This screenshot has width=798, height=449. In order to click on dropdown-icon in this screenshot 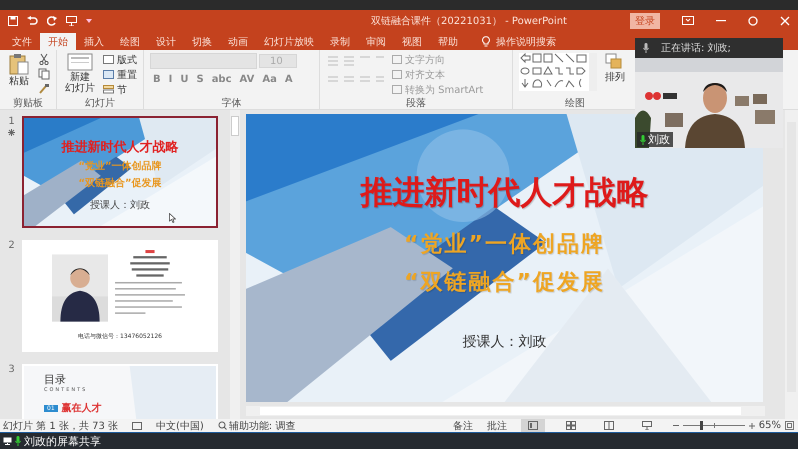, I will do `click(89, 20)`.